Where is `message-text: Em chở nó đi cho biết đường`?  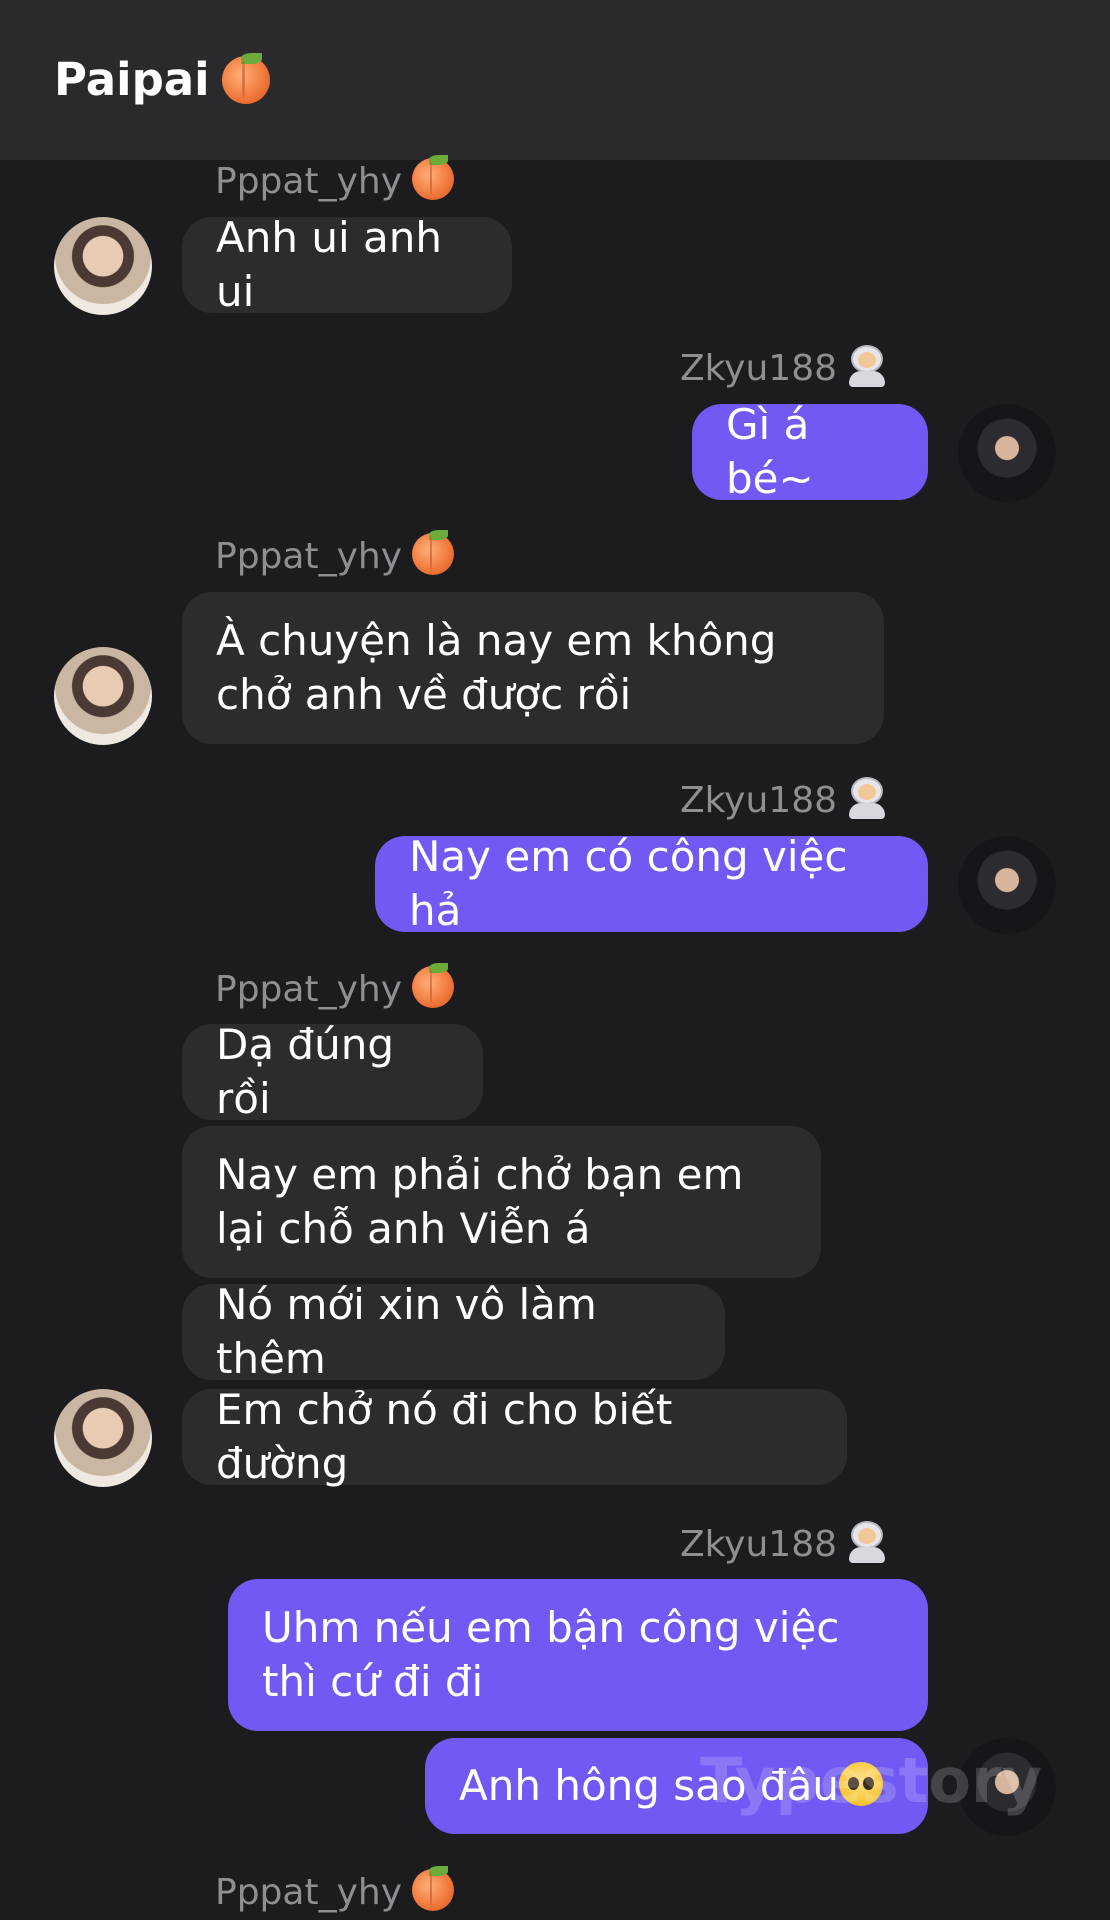 message-text: Em chở nó đi cho biết đường is located at coordinates (444, 1436).